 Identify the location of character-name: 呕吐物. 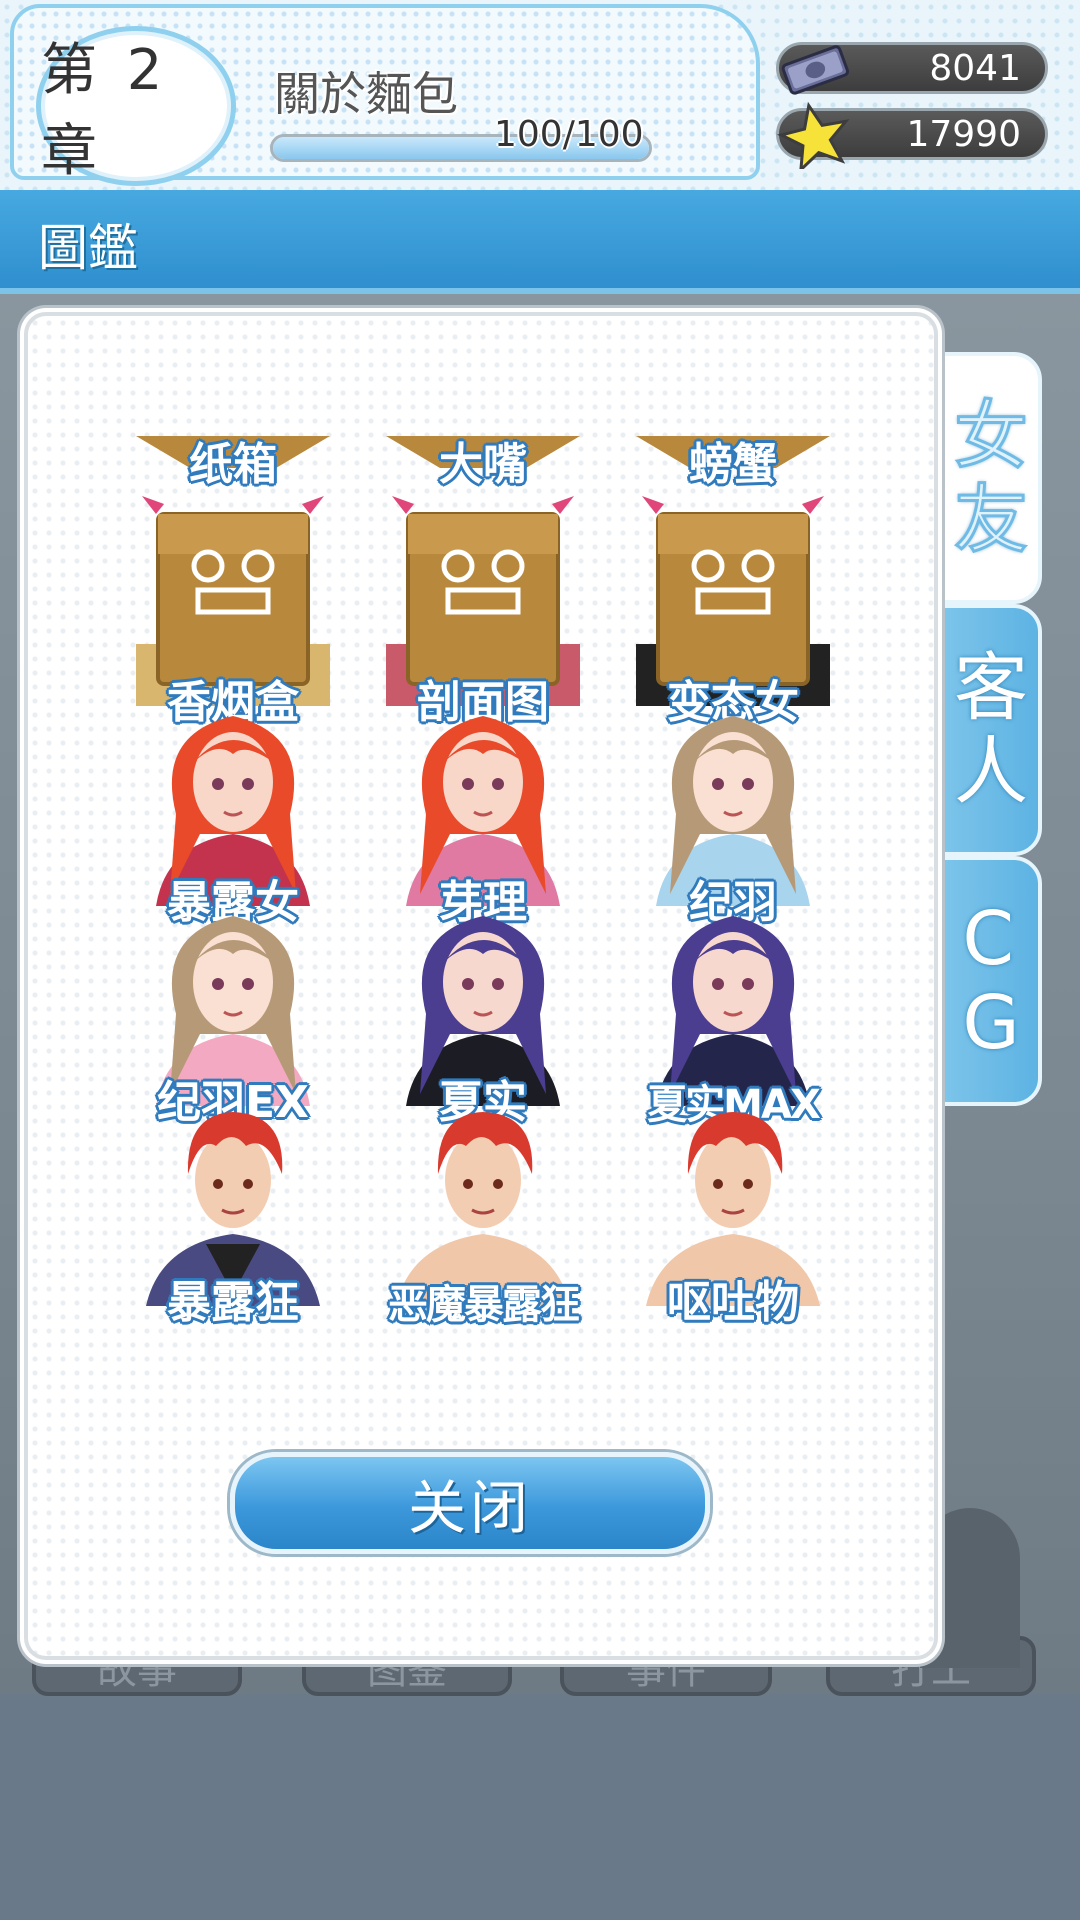
(733, 1302).